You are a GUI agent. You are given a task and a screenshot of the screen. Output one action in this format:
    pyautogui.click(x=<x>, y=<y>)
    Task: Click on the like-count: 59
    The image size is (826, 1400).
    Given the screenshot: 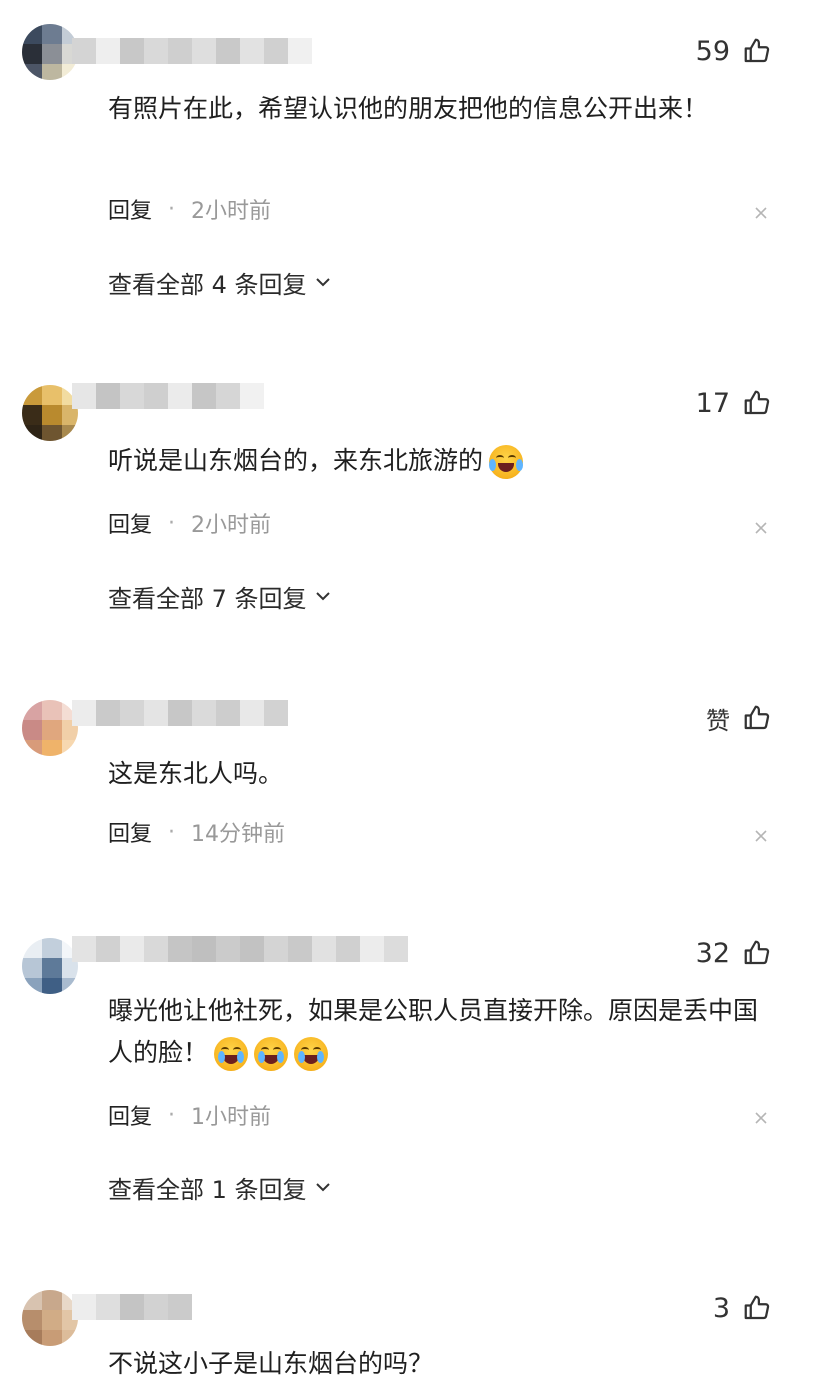 What is the action you would take?
    pyautogui.click(x=712, y=51)
    